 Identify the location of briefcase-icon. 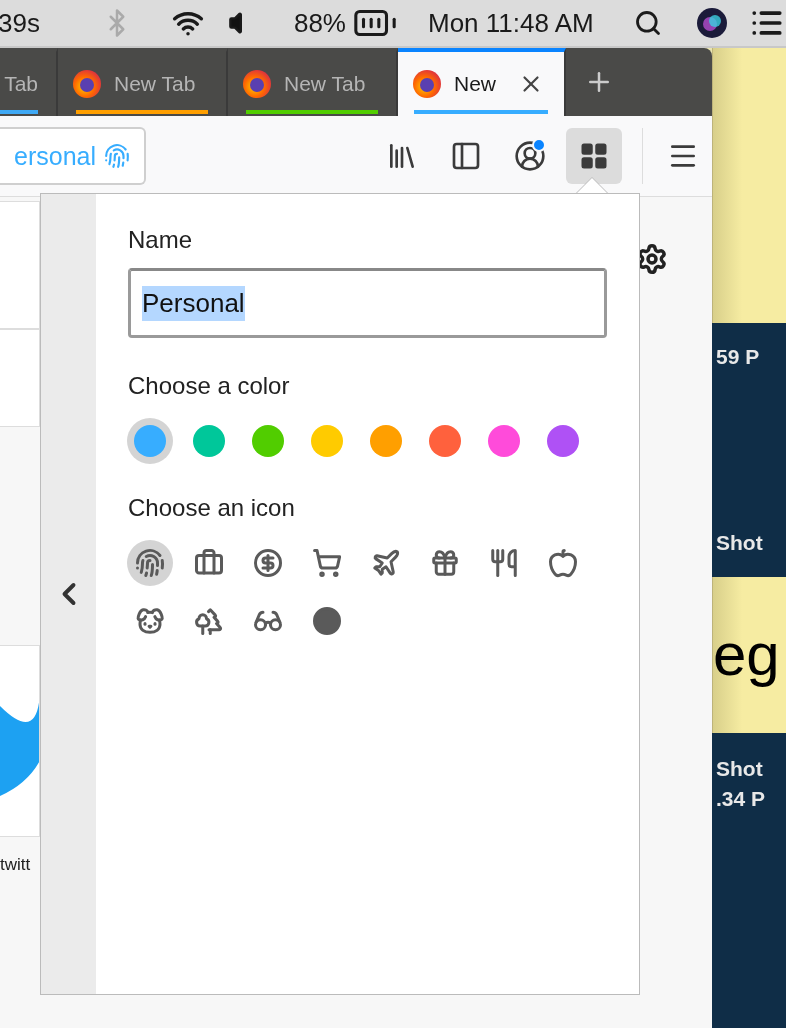
(209, 563).